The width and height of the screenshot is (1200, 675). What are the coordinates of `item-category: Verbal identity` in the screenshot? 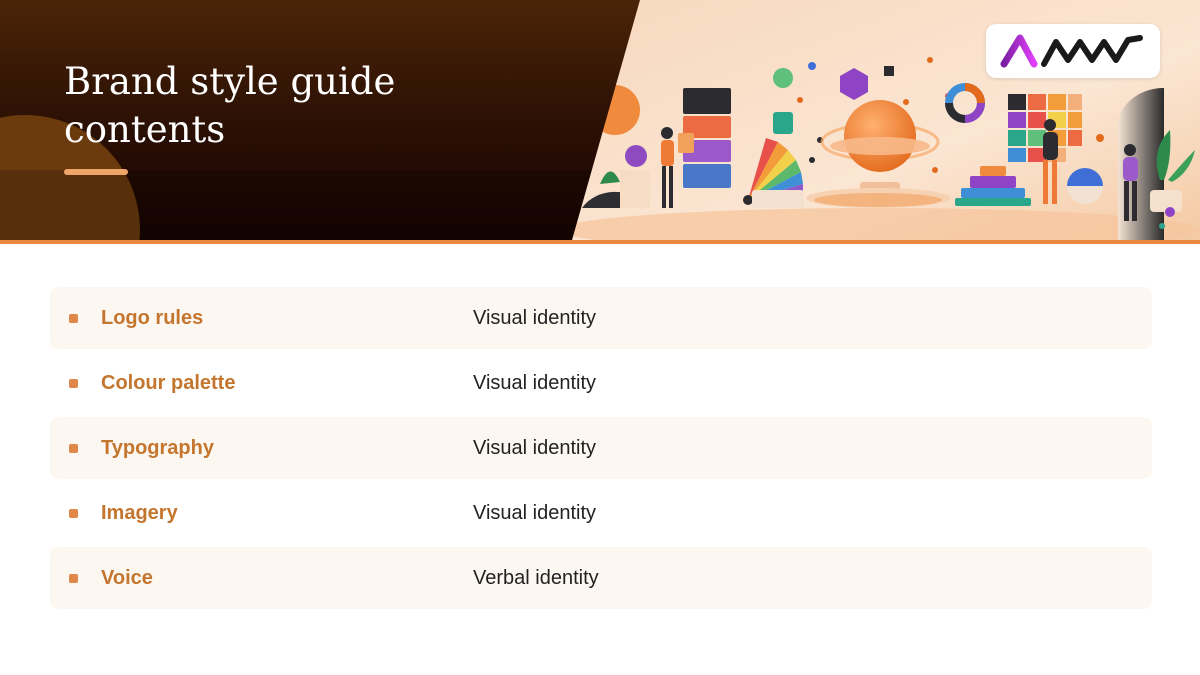 It's located at (536, 578).